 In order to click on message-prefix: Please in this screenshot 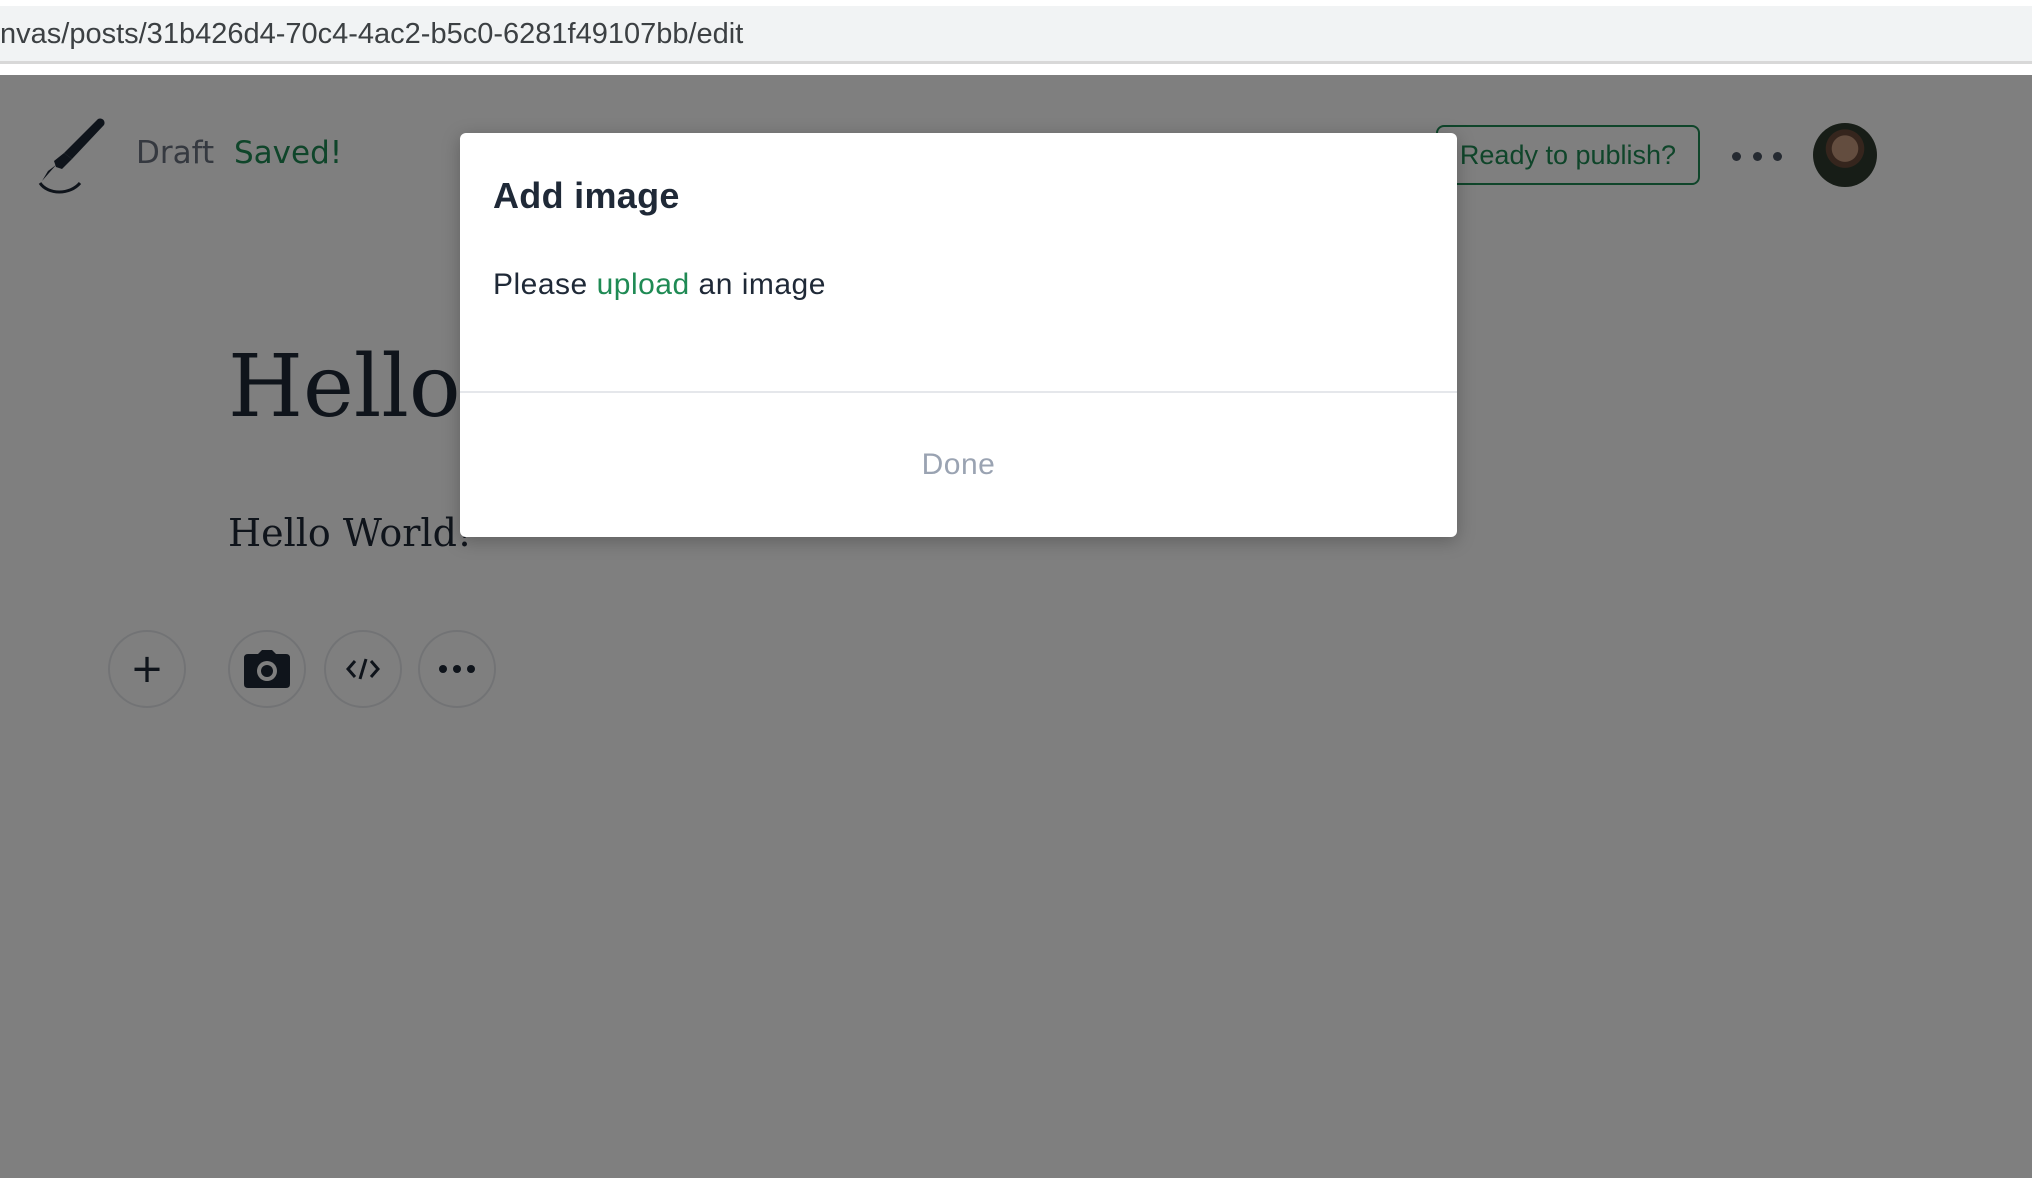, I will do `click(545, 284)`.